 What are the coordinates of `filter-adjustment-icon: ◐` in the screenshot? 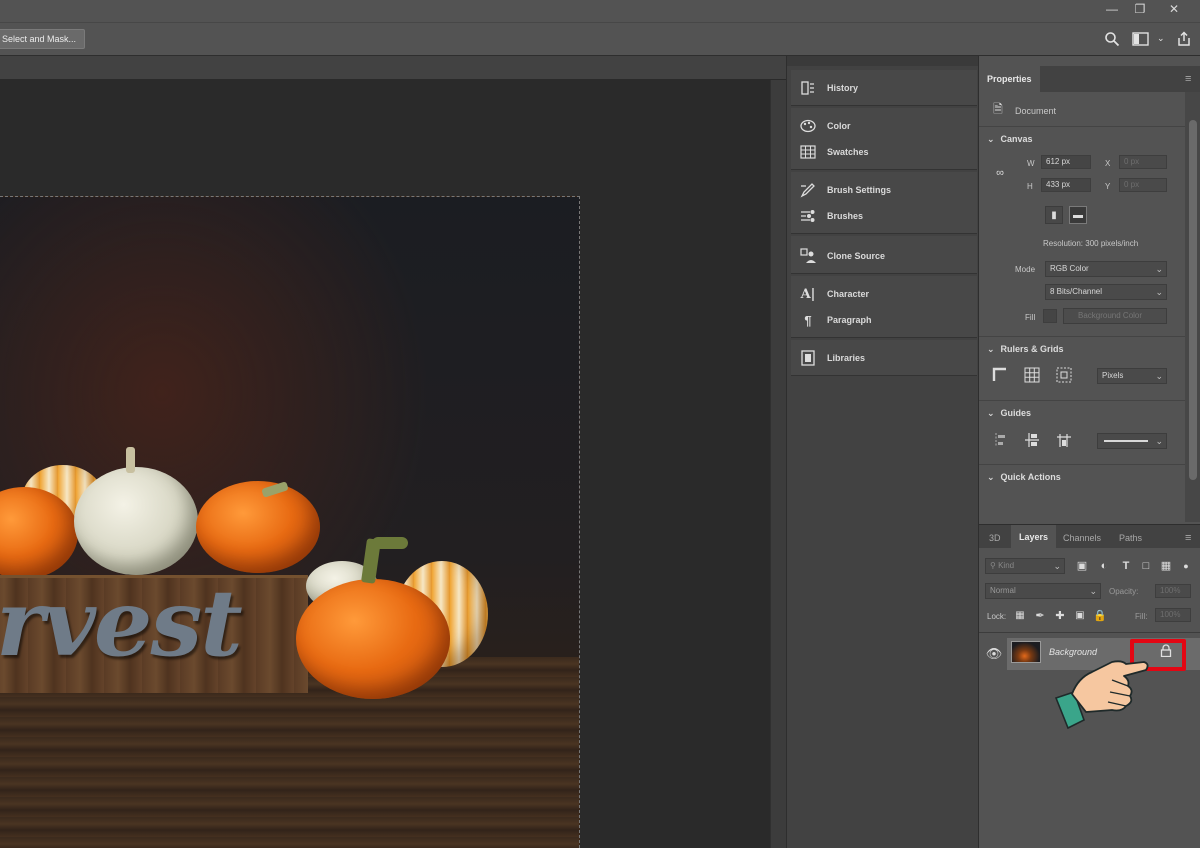 It's located at (1104, 566).